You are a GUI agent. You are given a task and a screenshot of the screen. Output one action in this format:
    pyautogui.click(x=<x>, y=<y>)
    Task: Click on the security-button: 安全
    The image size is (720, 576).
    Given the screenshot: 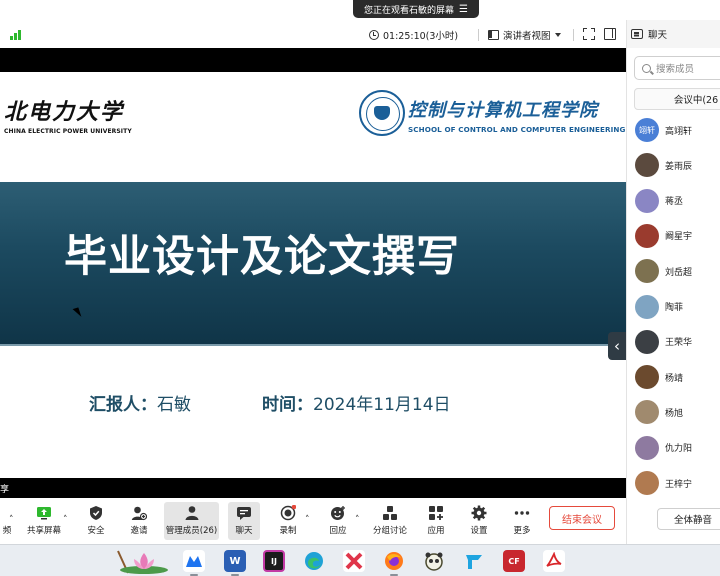 What is the action you would take?
    pyautogui.click(x=96, y=521)
    